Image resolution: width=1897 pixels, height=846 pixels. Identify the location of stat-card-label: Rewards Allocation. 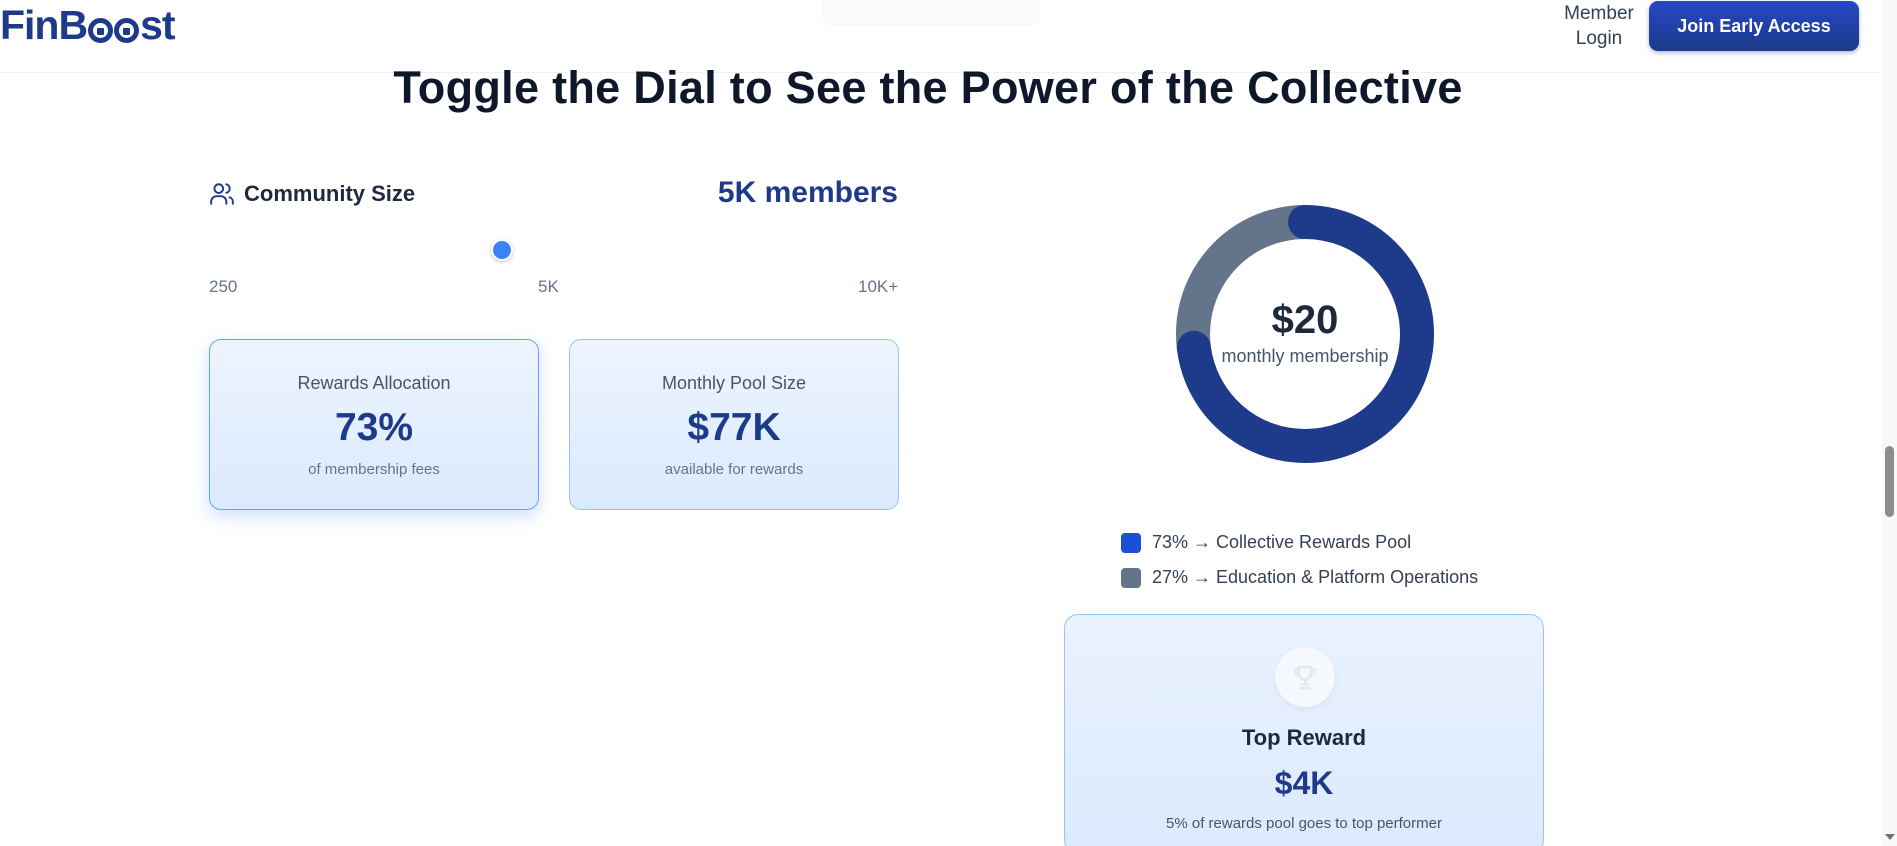
(374, 383).